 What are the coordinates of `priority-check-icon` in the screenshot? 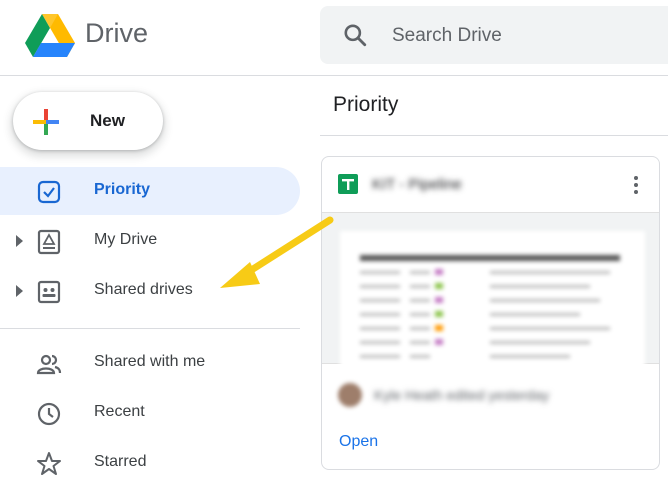 It's located at (49, 192).